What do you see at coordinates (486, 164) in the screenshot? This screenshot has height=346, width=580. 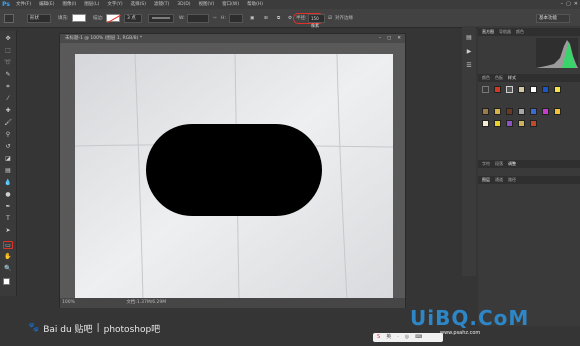 I see `tab-character: 字符` at bounding box center [486, 164].